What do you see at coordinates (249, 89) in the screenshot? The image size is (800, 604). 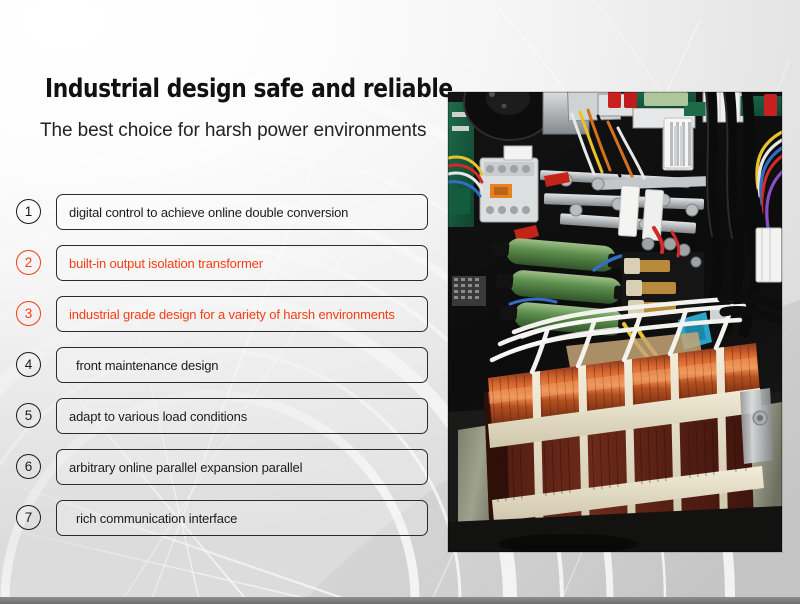 I see `page-title: Industrial design safe and reliable` at bounding box center [249, 89].